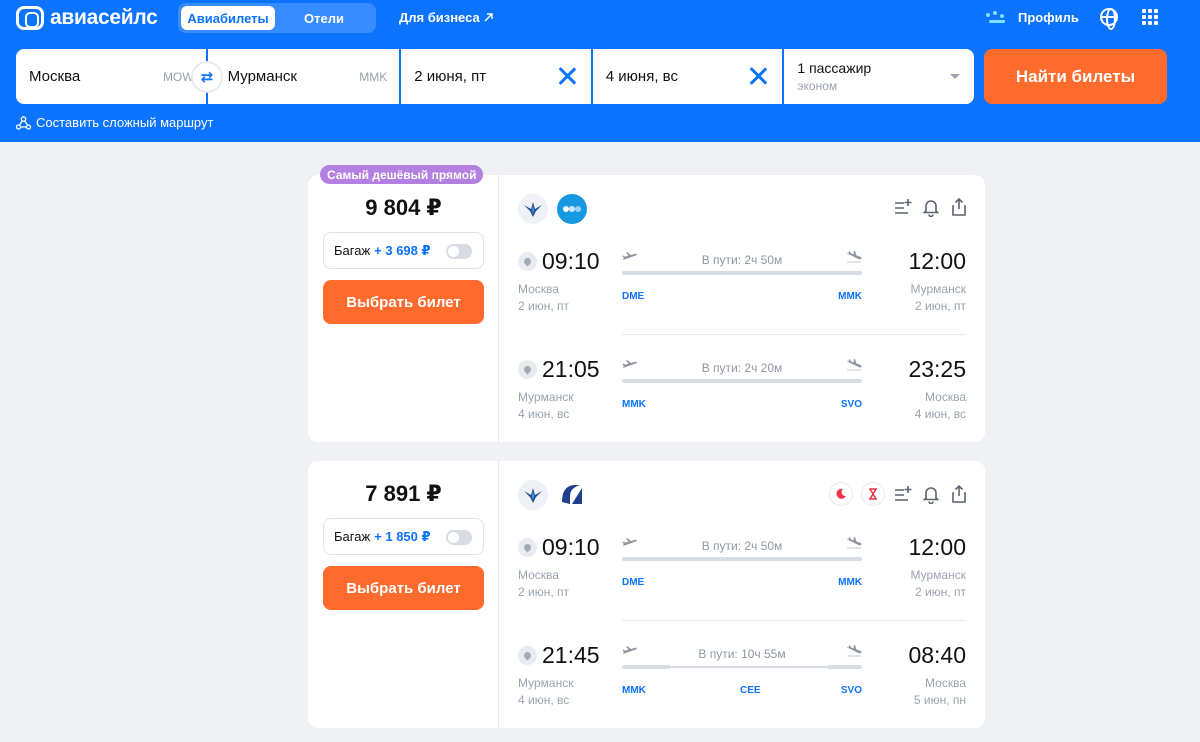 The width and height of the screenshot is (1200, 742). What do you see at coordinates (403, 207) in the screenshot?
I see `ticket-price: 9 804 ₽` at bounding box center [403, 207].